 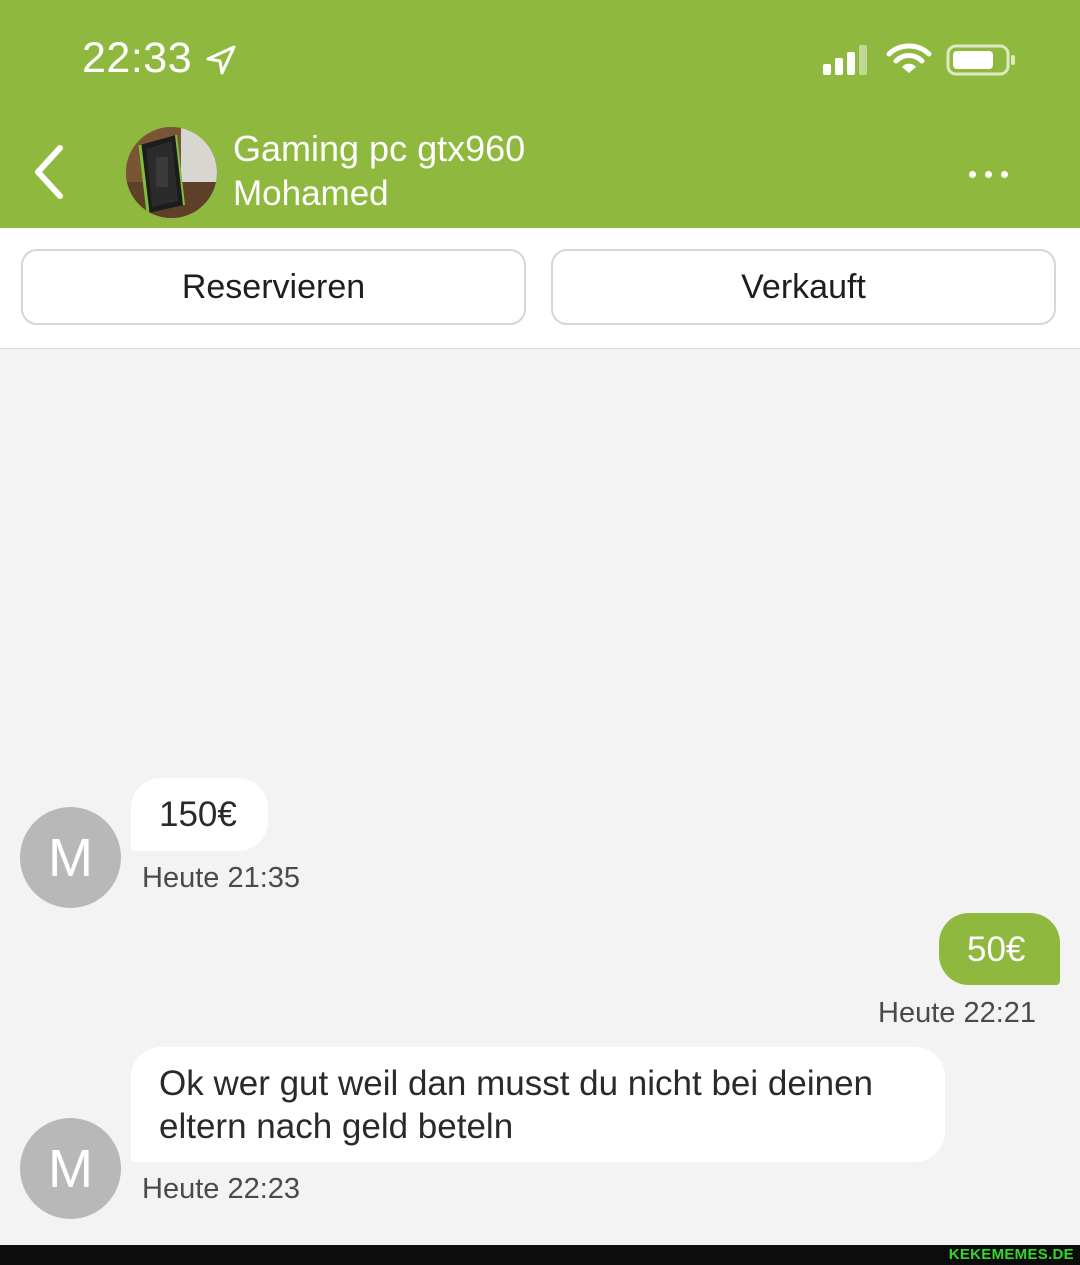 I want to click on message-text: 150€, so click(x=198, y=814).